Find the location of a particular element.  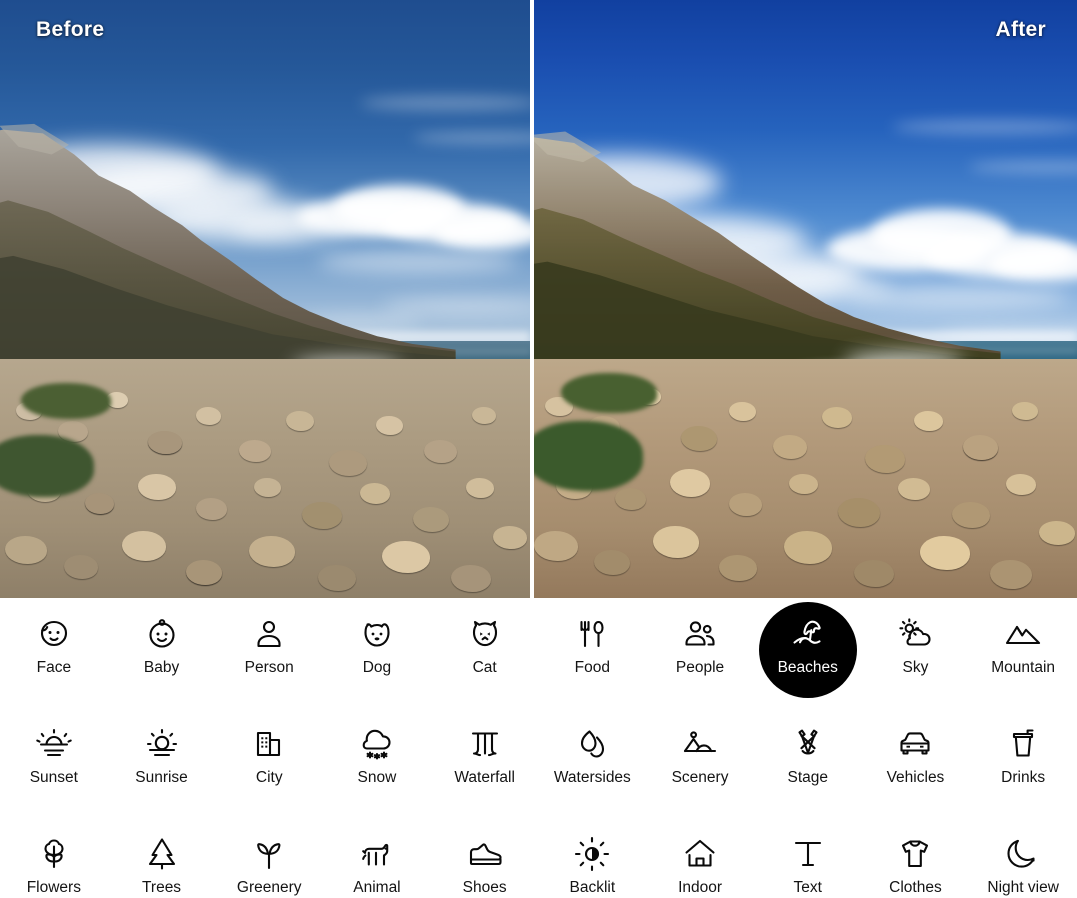

category-item-clothes: Clothes is located at coordinates (916, 858).